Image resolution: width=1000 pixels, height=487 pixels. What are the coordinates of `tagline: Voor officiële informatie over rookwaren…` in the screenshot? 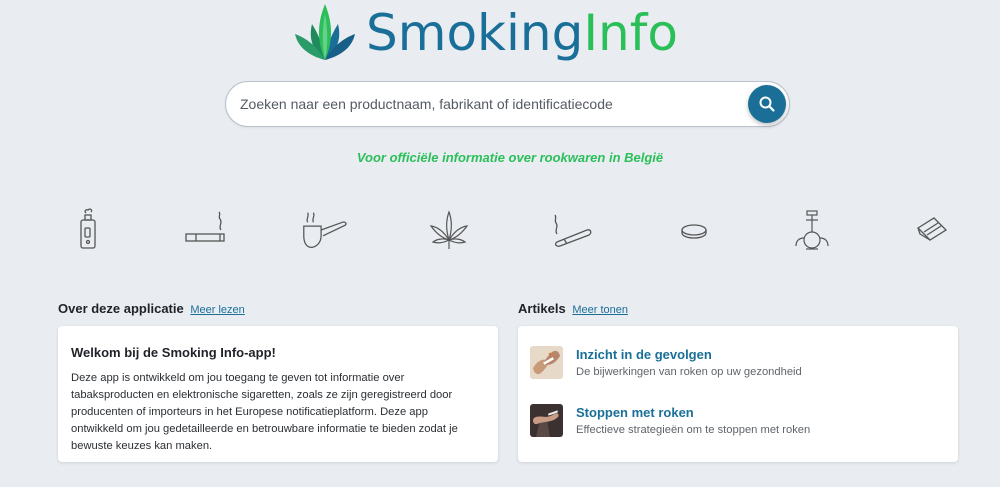 It's located at (510, 157).